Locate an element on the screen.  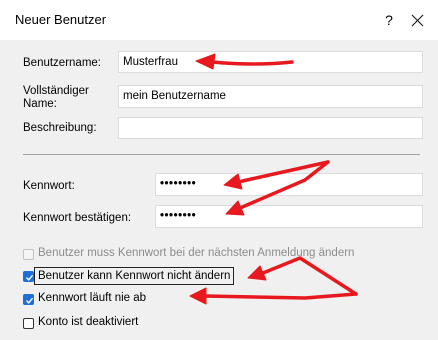
checkbox-must-change-password is located at coordinates (28, 254).